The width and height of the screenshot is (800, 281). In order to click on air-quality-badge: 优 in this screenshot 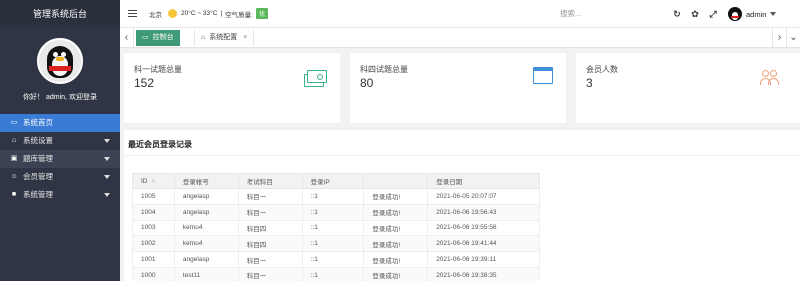, I will do `click(261, 13)`.